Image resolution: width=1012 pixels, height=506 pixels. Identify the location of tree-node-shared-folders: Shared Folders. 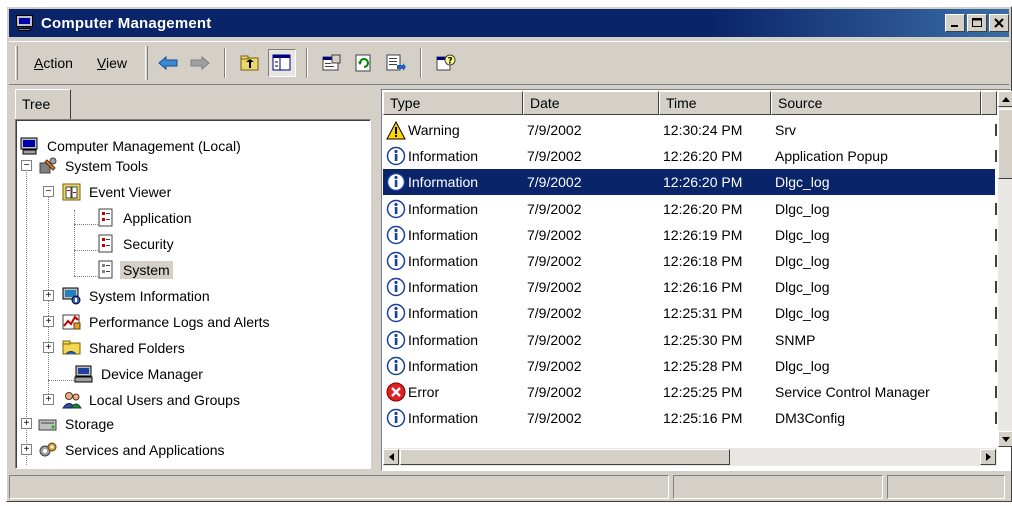
(125, 348).